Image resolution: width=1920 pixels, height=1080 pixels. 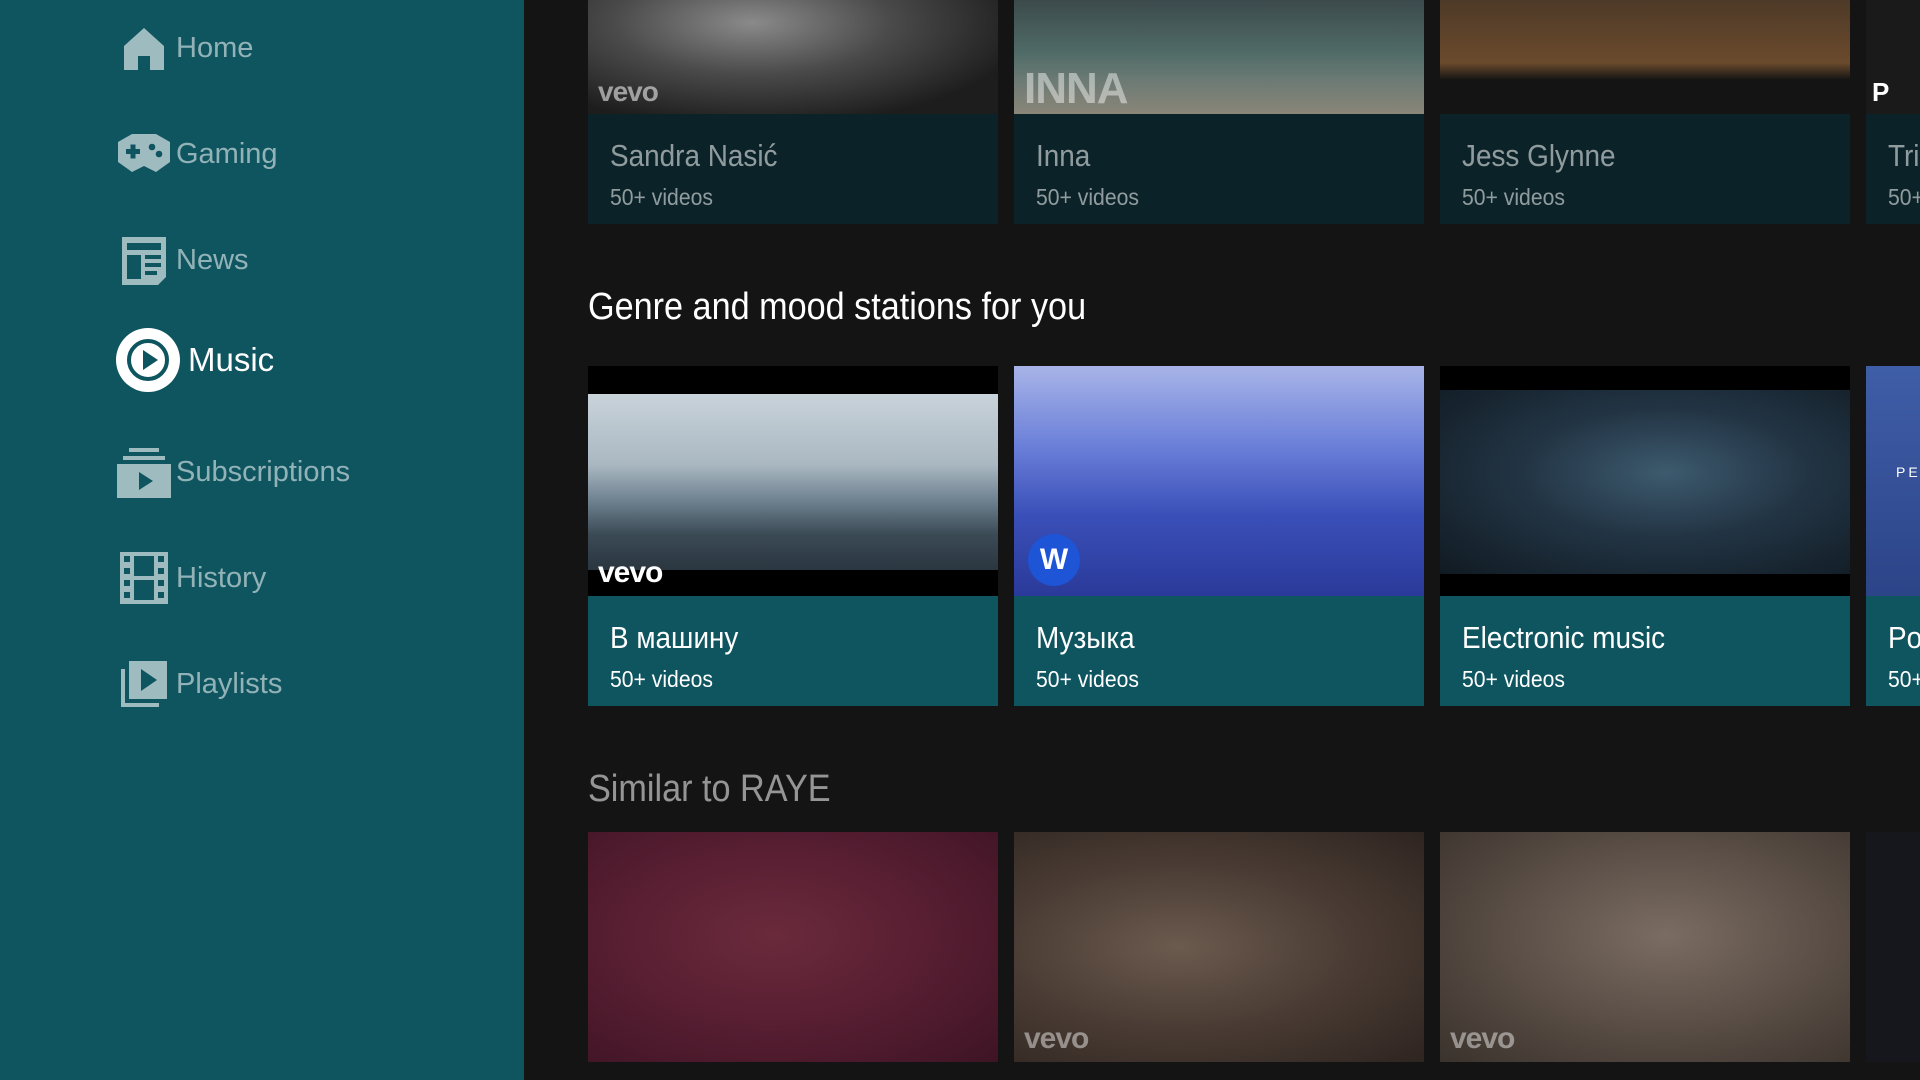 I want to click on gamepad-icon, so click(x=144, y=154).